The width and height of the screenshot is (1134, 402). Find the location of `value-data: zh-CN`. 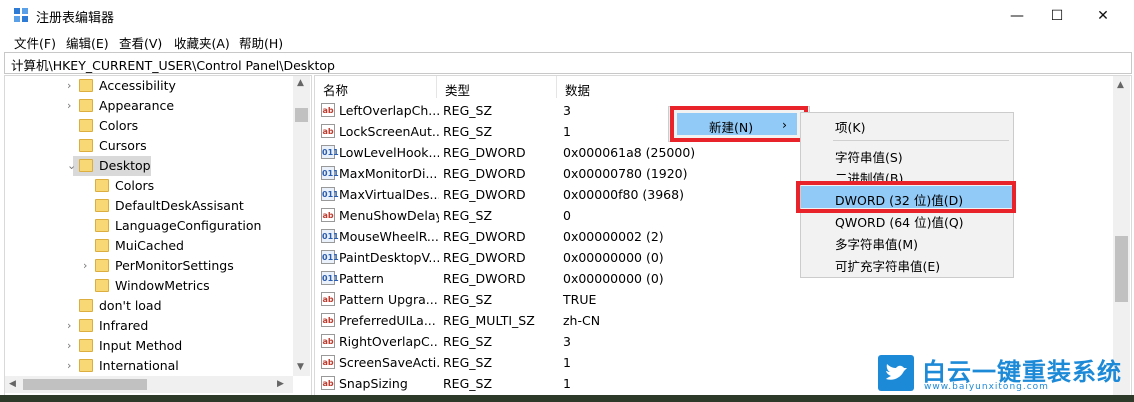

value-data: zh-CN is located at coordinates (582, 320).